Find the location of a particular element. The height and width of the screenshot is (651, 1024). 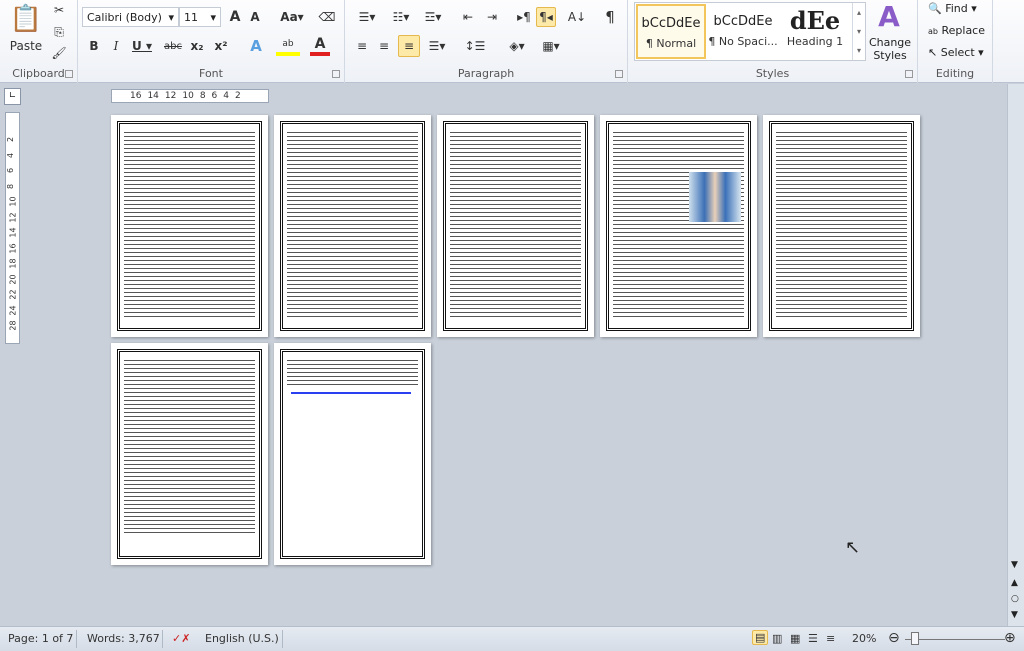

text-effects-icon: A is located at coordinates (256, 46).